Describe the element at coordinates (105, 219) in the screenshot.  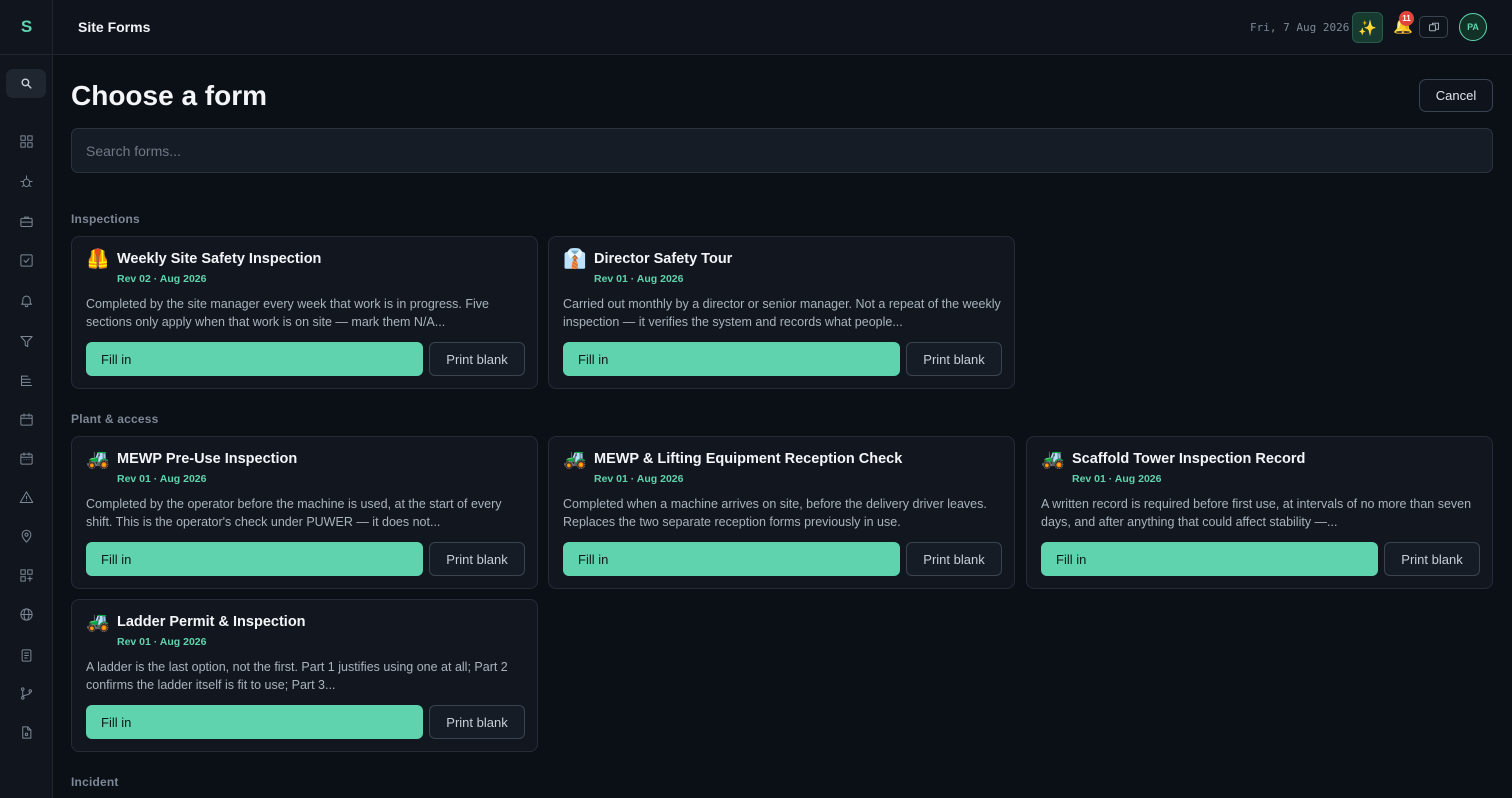
I see `section-heading-inspections: Inspections` at that location.